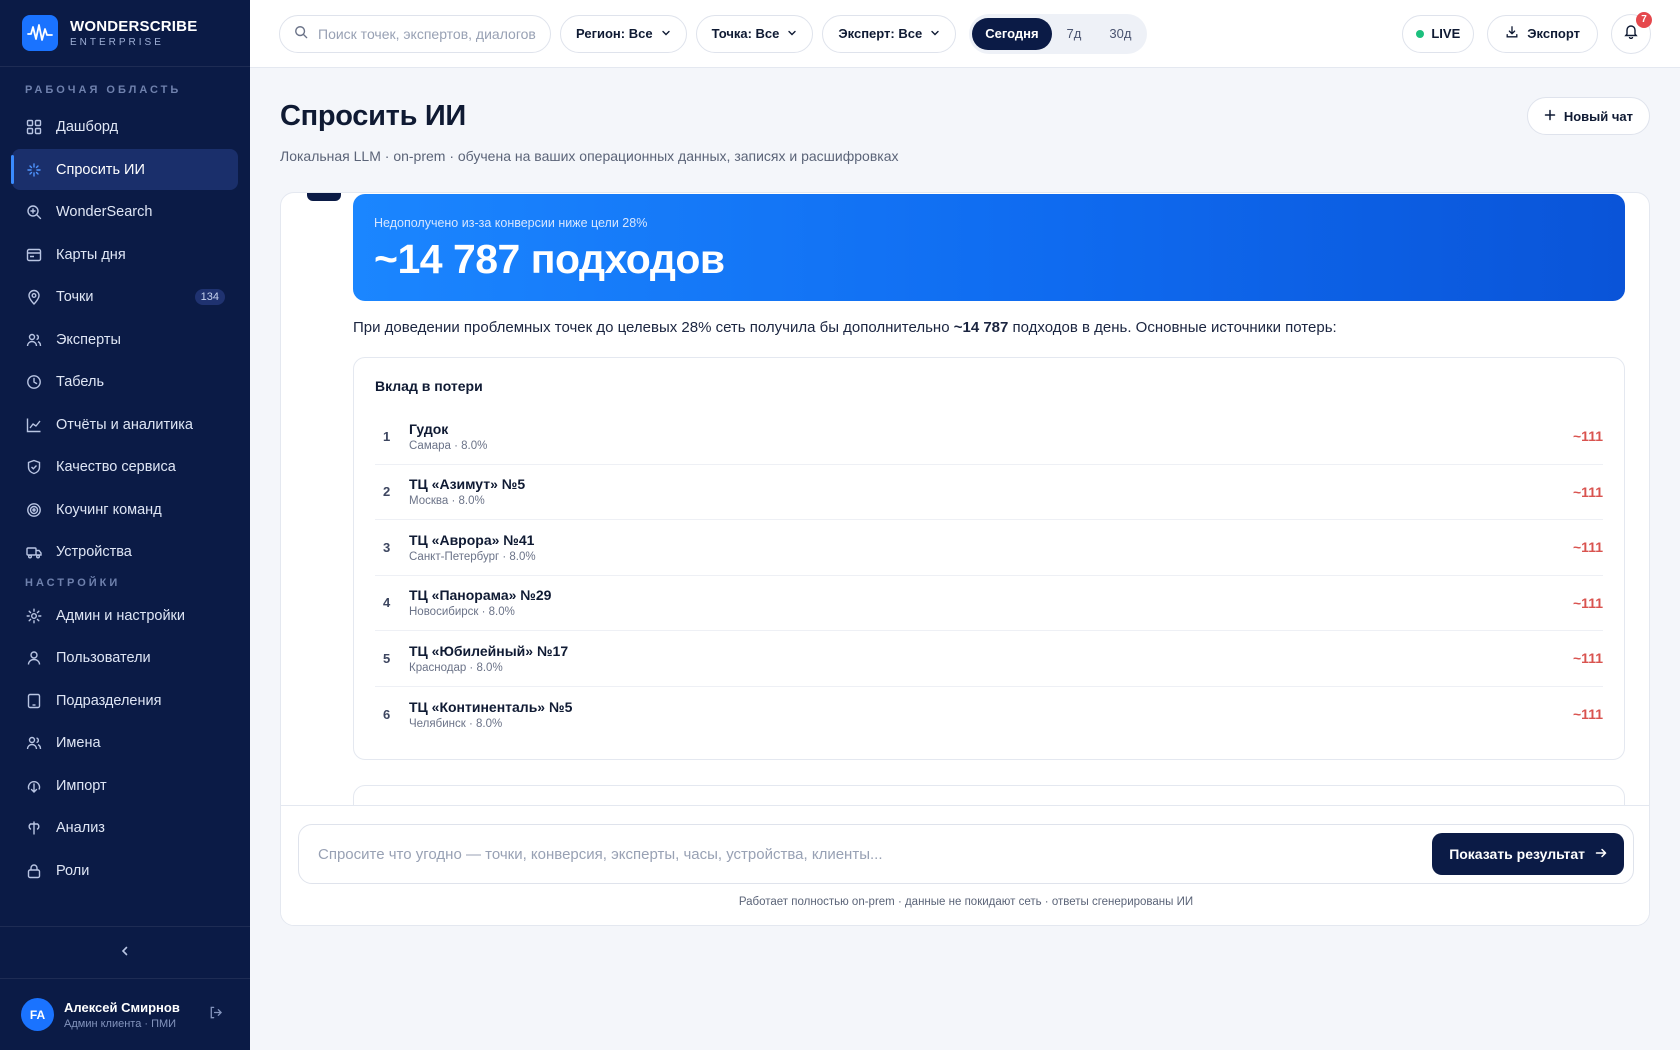  What do you see at coordinates (125, 424) in the screenshot?
I see `sidebar-item-reports: Отчёты и аналитика` at bounding box center [125, 424].